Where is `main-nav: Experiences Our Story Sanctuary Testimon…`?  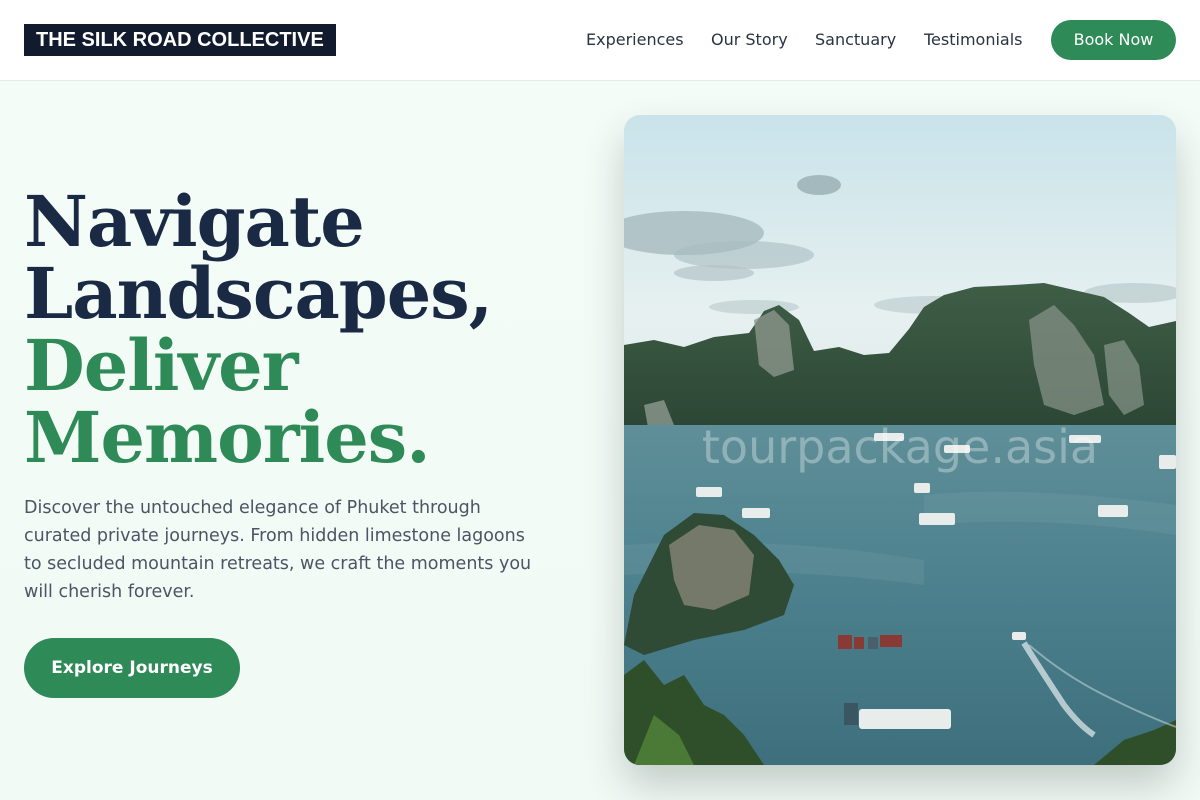
main-nav: Experiences Our Story Sanctuary Testimon… is located at coordinates (600, 40).